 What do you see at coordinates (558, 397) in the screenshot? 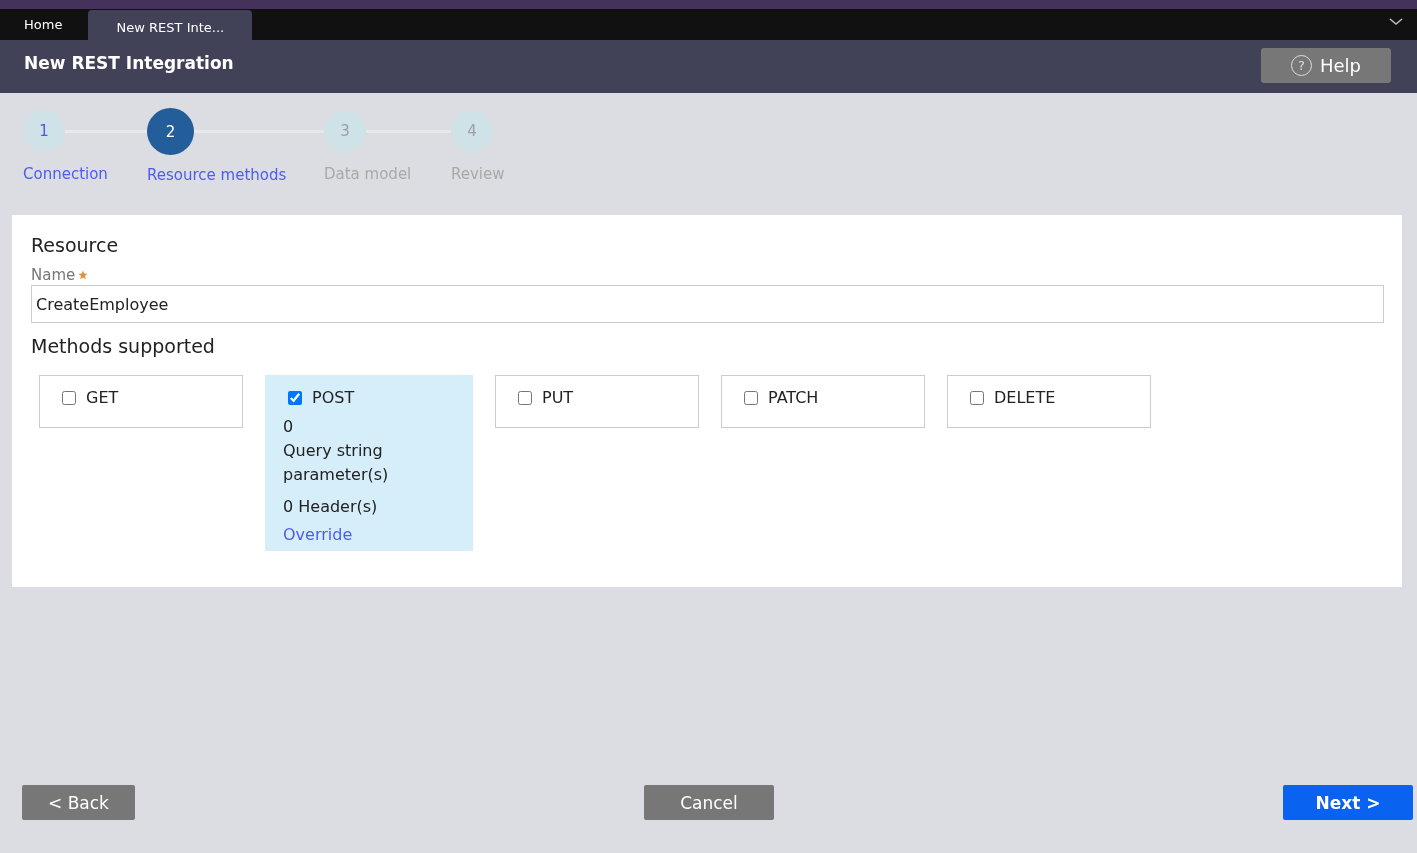
I see `method-label: PUT` at bounding box center [558, 397].